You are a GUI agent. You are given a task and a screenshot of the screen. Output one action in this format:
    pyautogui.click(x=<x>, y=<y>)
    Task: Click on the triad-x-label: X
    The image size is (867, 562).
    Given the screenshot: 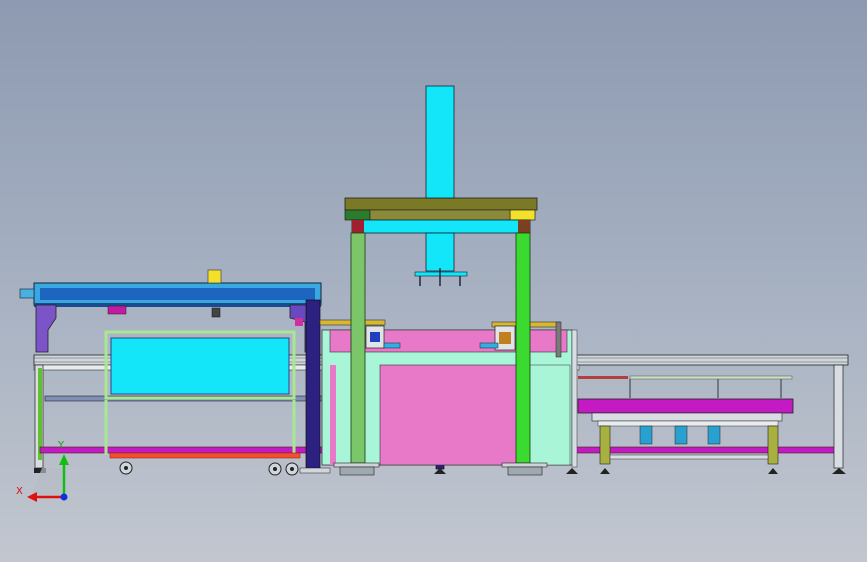 What is the action you would take?
    pyautogui.click(x=19, y=491)
    